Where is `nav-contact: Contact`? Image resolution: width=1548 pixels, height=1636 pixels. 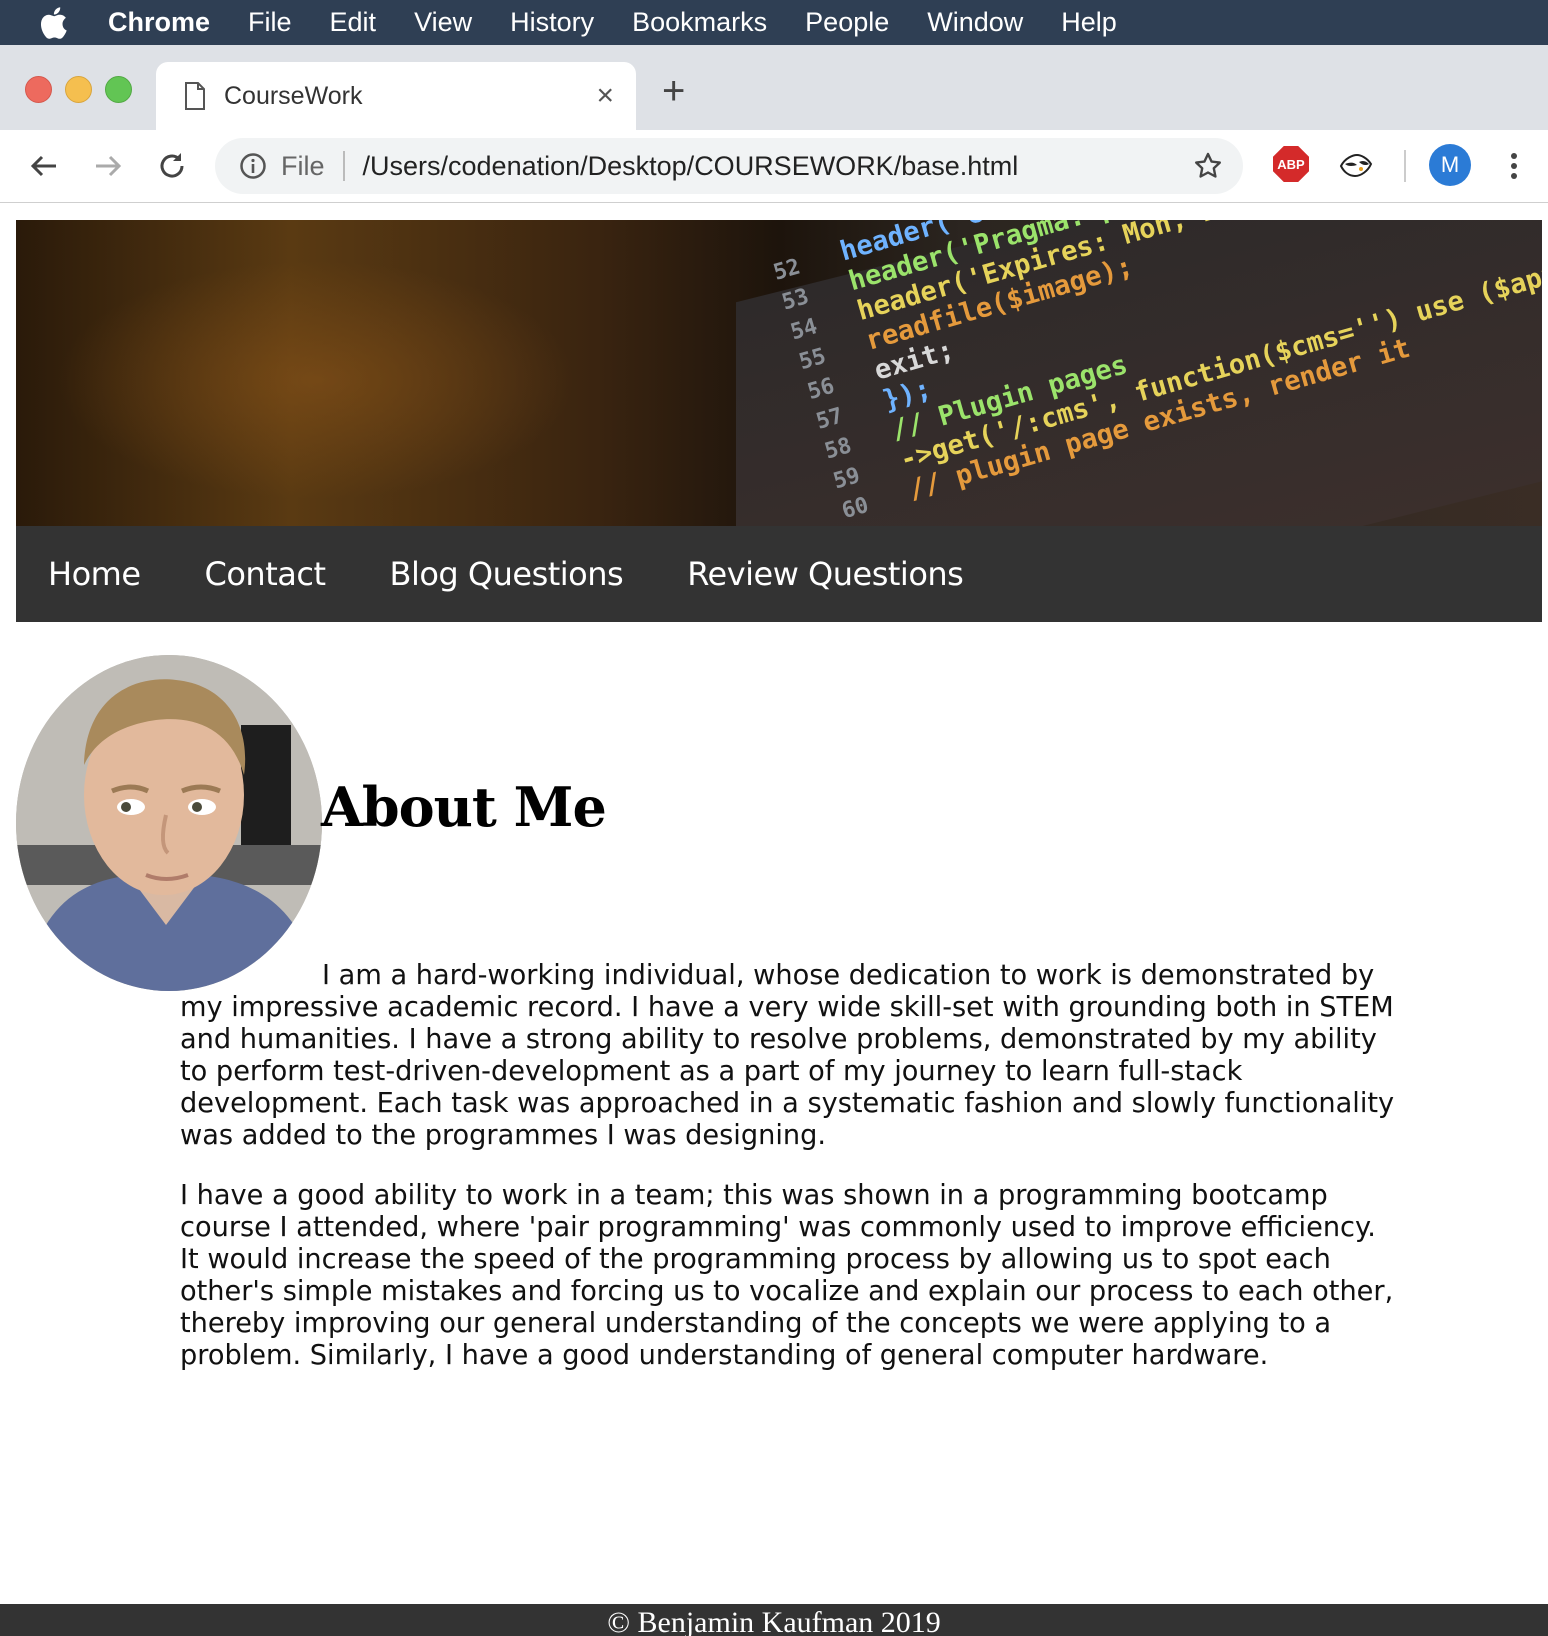 nav-contact: Contact is located at coordinates (266, 574).